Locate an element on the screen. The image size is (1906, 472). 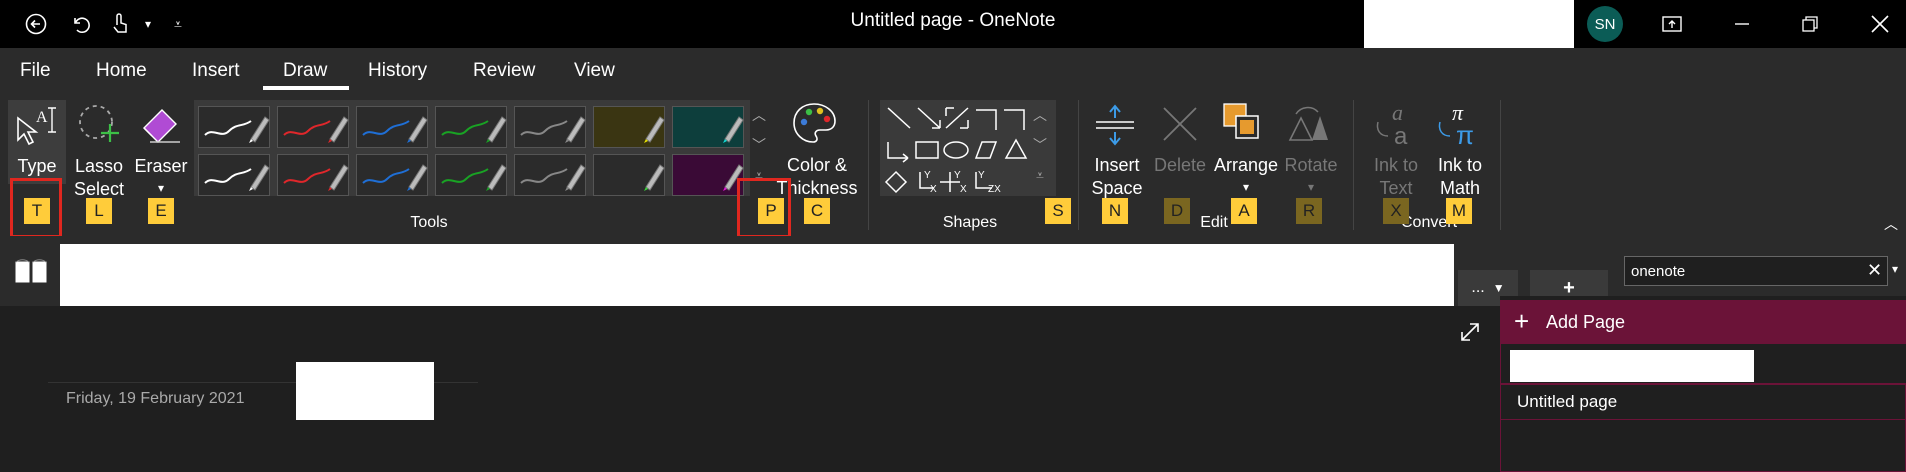
close-icon is located at coordinates (1880, 24).